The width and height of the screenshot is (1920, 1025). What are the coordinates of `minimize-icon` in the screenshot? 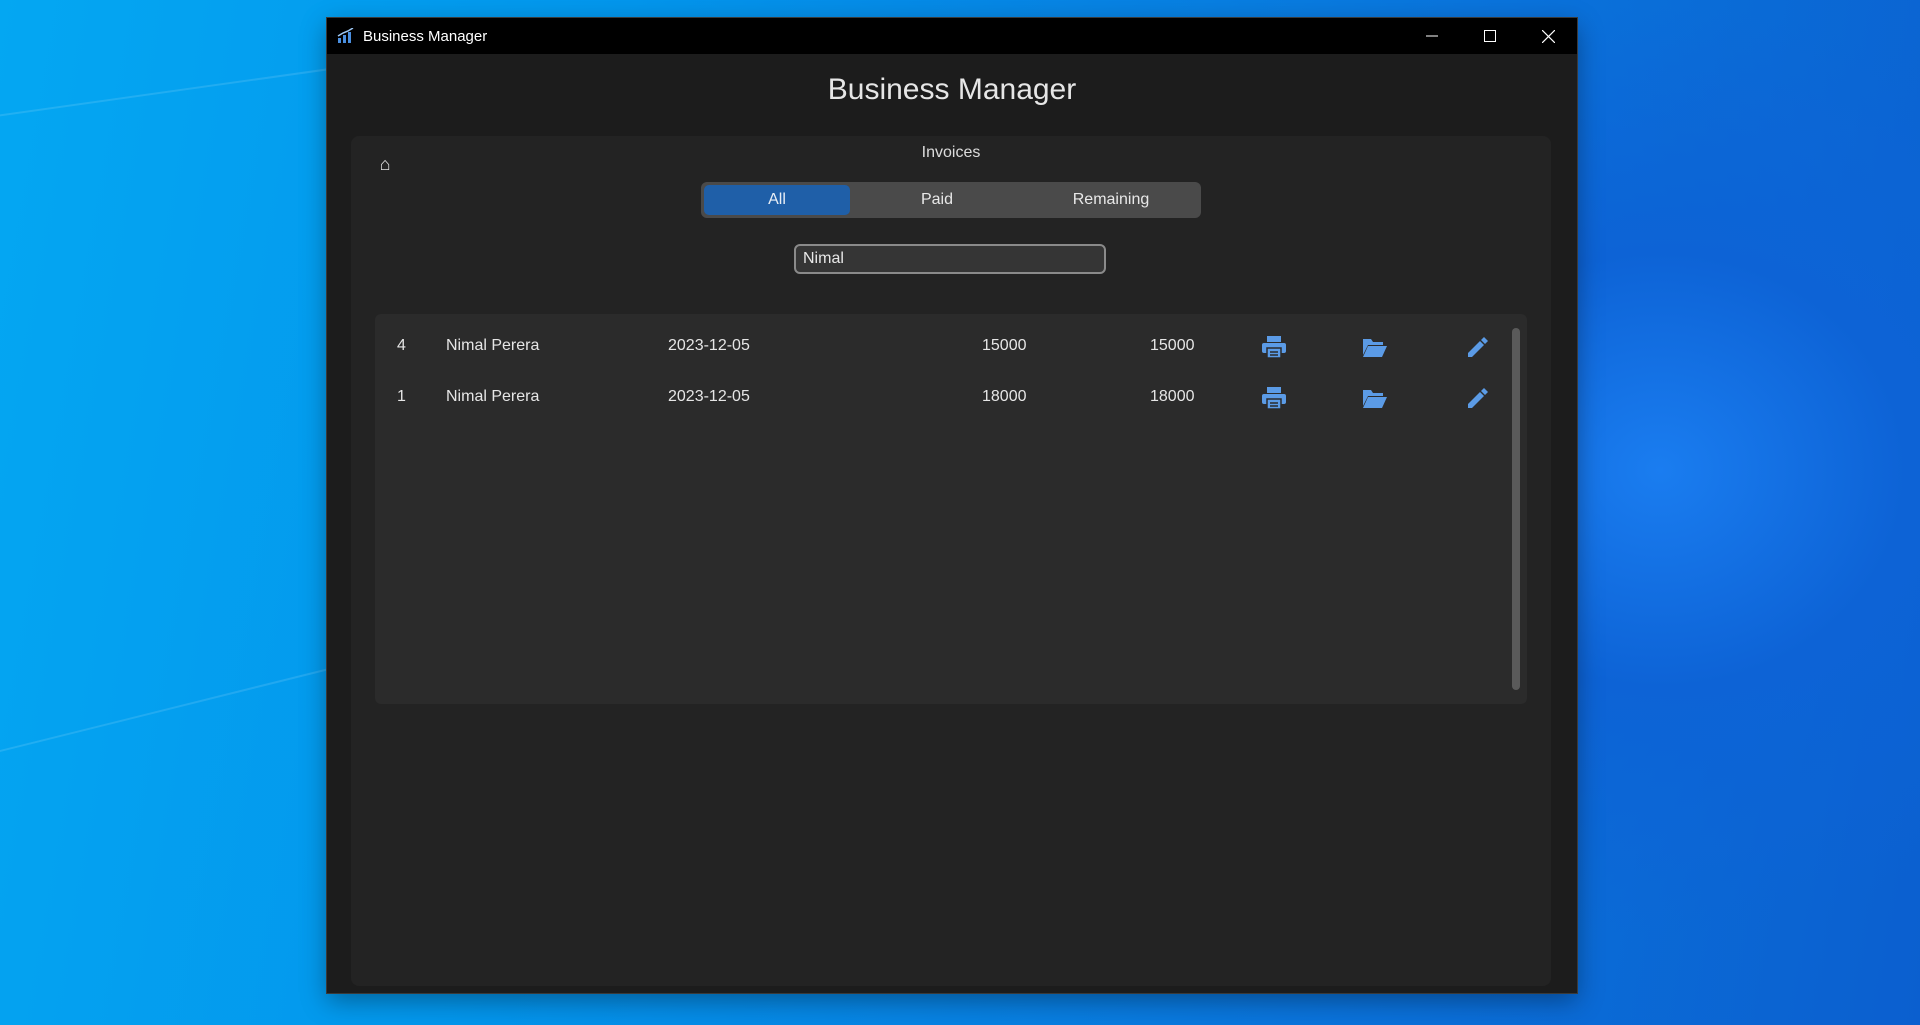 It's located at (1432, 36).